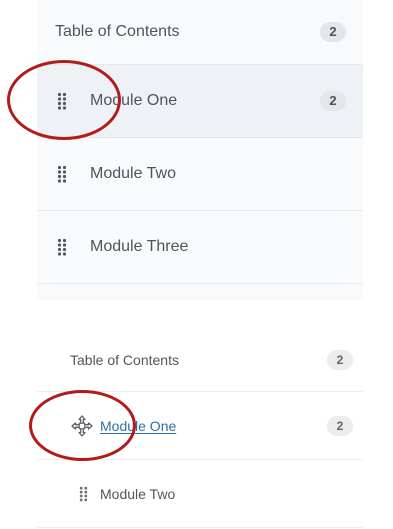  I want to click on module-item-three: Module Three, so click(200, 247).